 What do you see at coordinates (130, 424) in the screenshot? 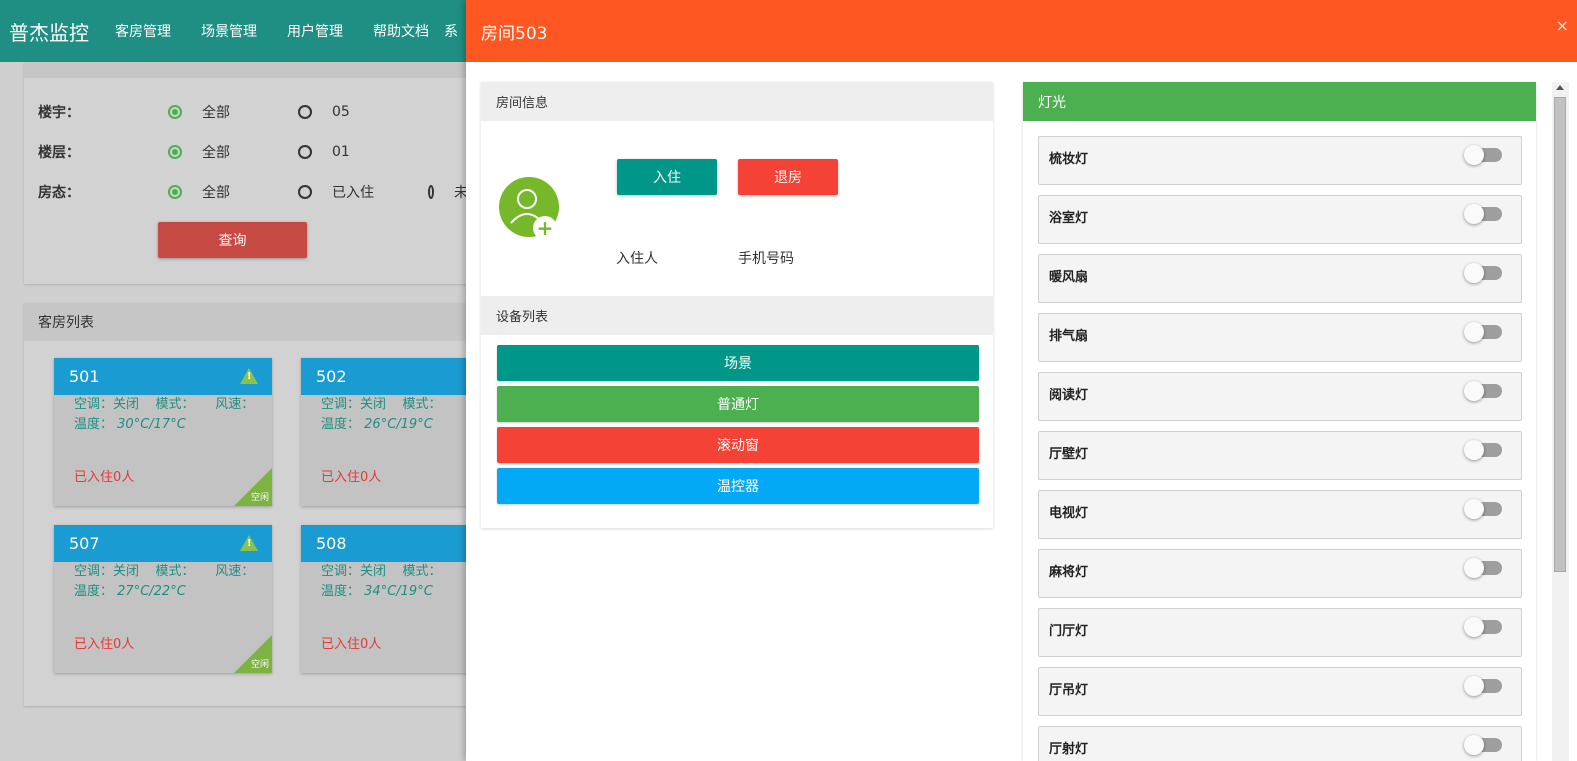
I see `room-temp-line: 温度： 30°C/17°C` at bounding box center [130, 424].